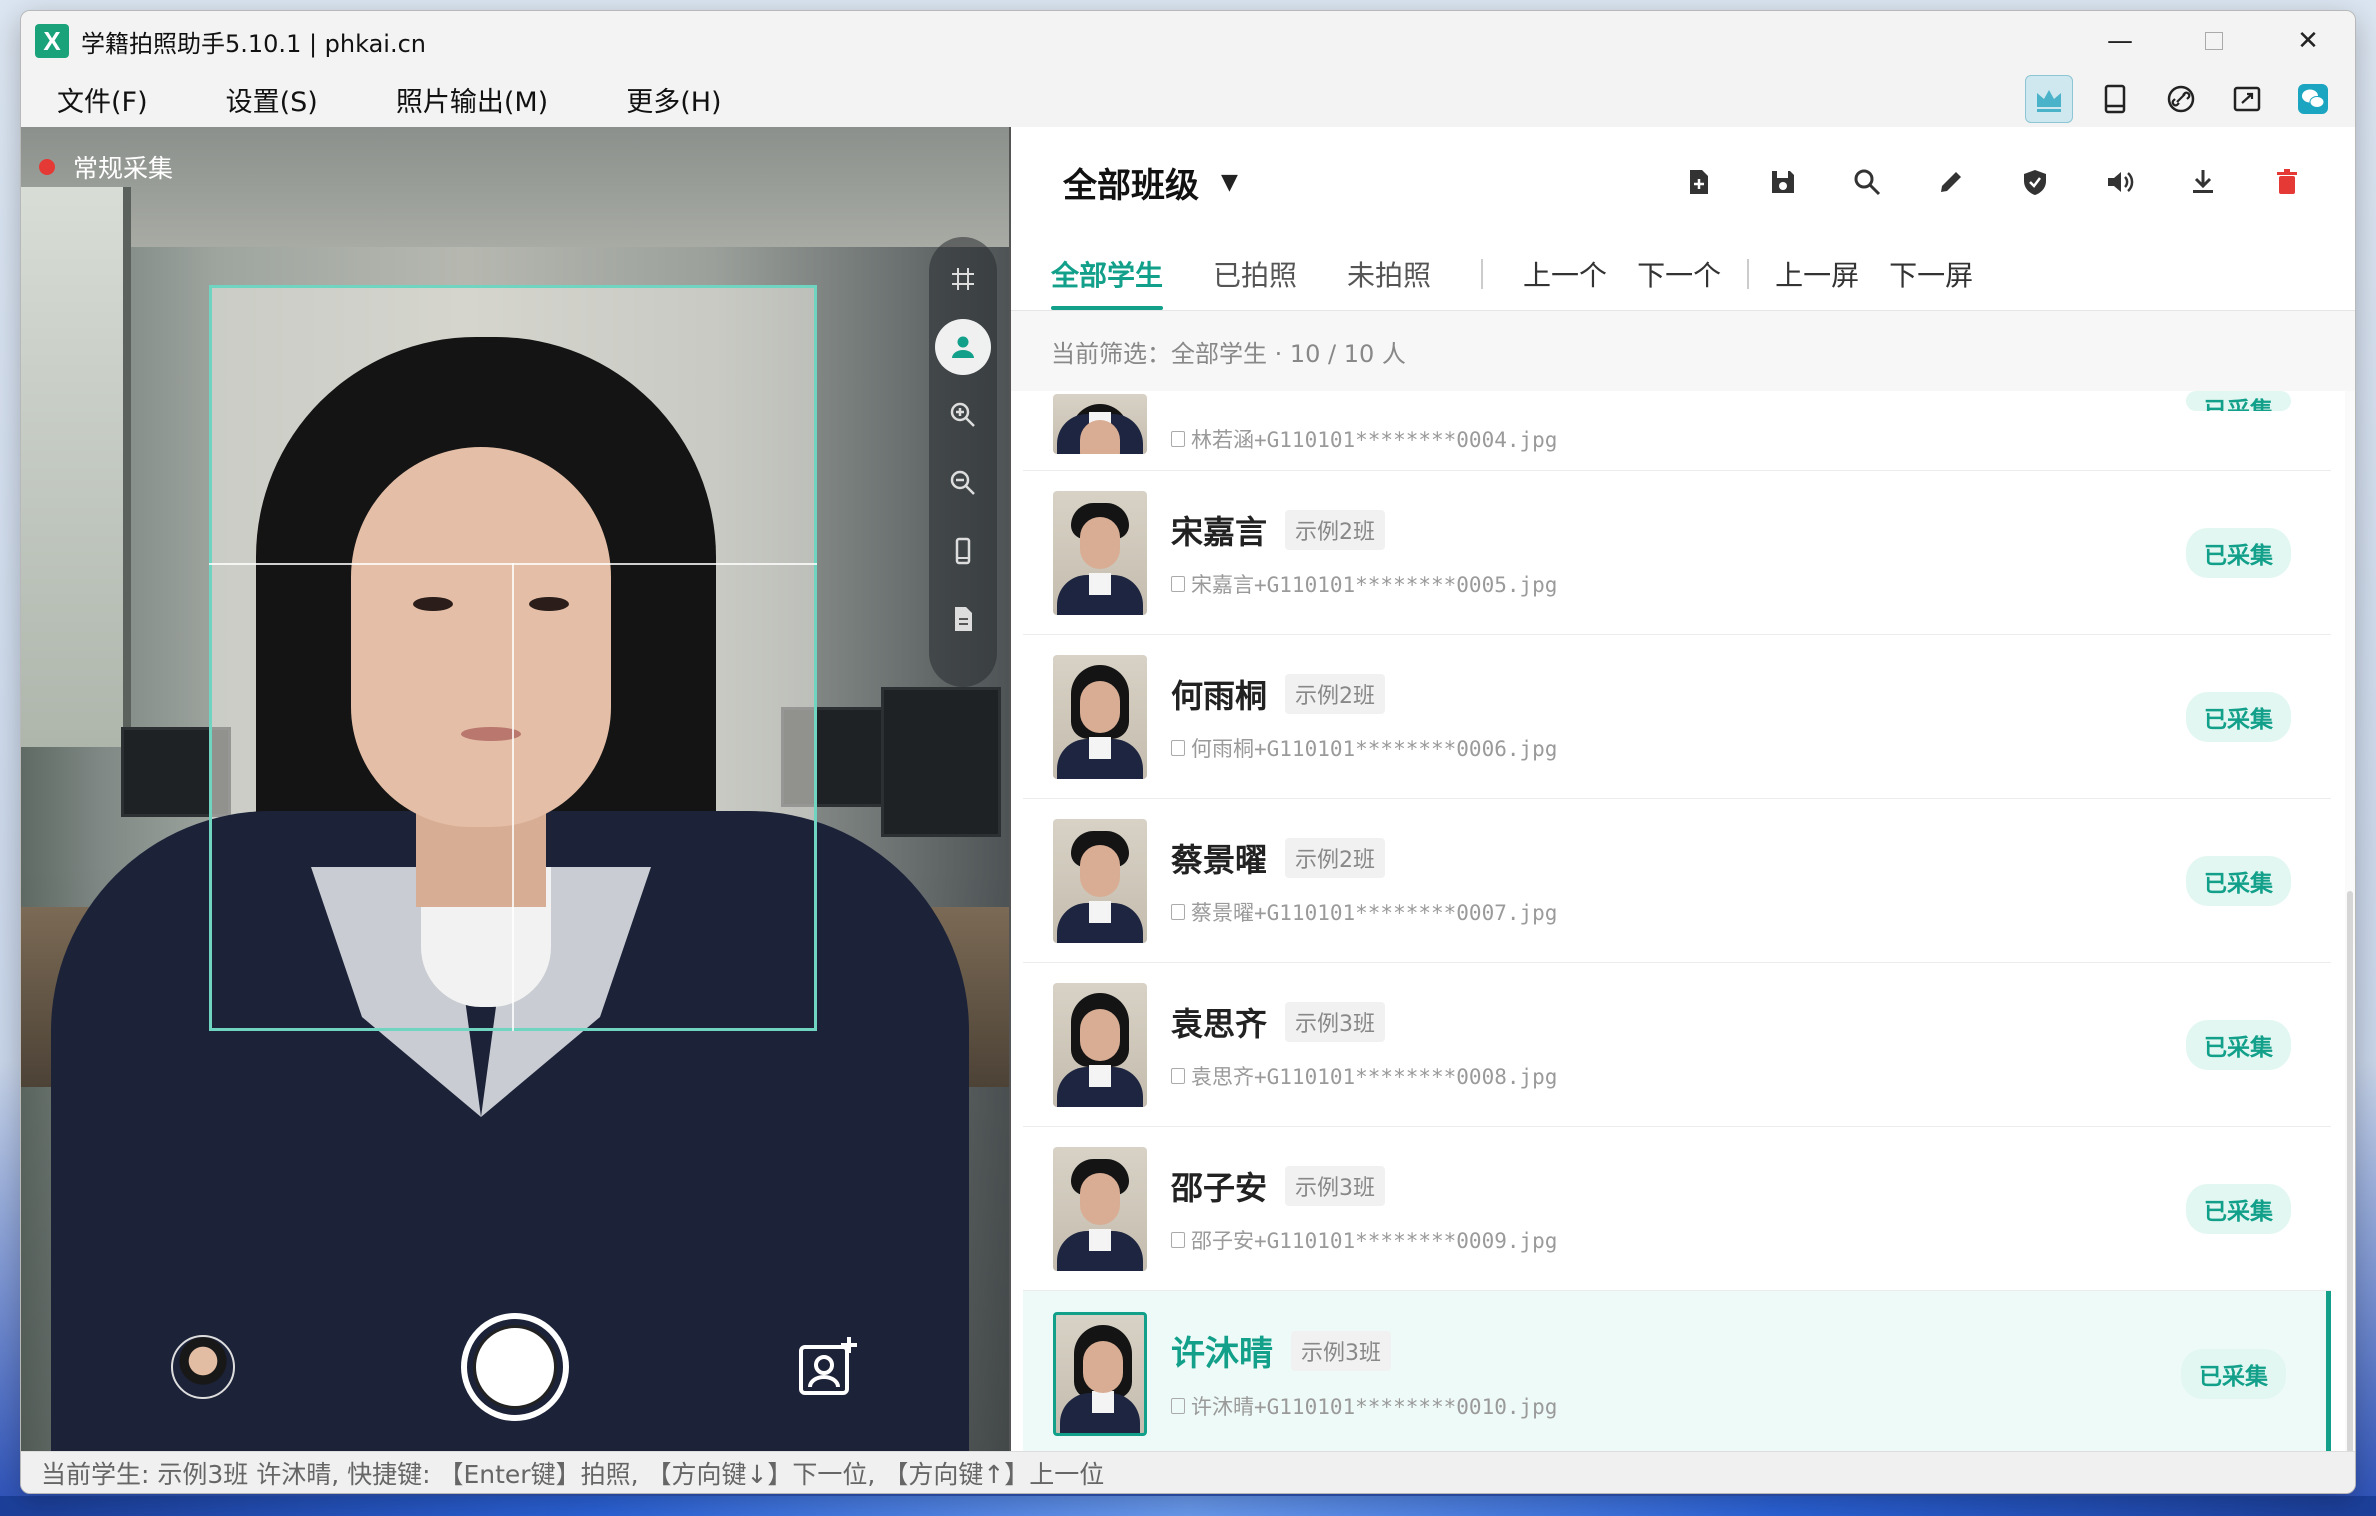  I want to click on student-info: 袁思齐 示例3班 袁思齐+G110101********0008.jpg, so click(1364, 1045).